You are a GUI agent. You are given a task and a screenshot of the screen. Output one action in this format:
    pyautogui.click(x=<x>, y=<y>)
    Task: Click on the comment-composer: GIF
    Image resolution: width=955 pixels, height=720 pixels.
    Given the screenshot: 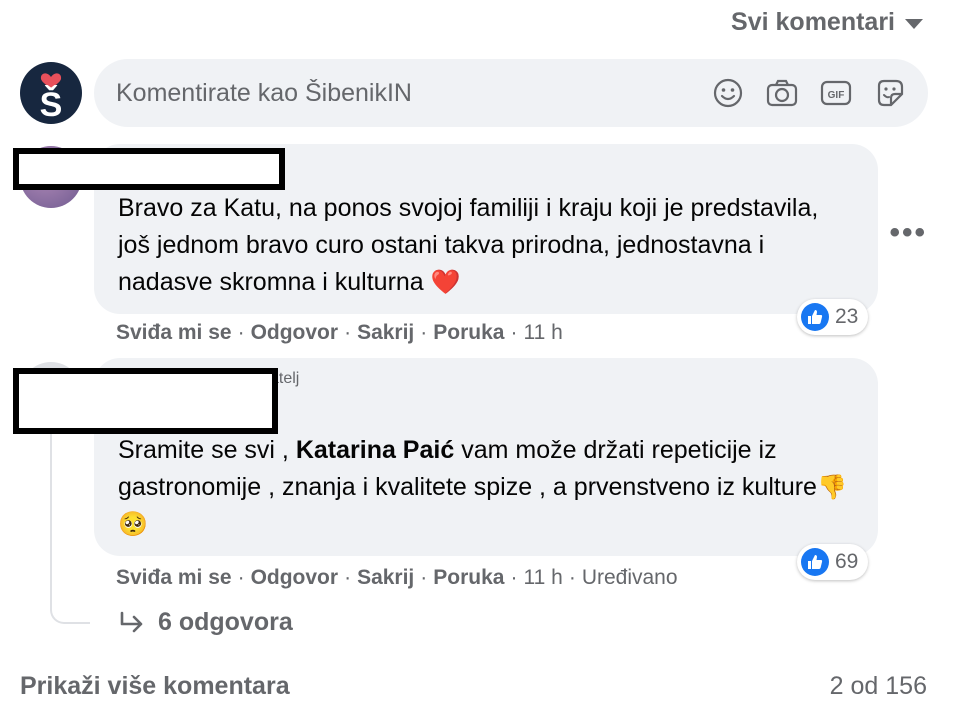 What is the action you would take?
    pyautogui.click(x=511, y=93)
    